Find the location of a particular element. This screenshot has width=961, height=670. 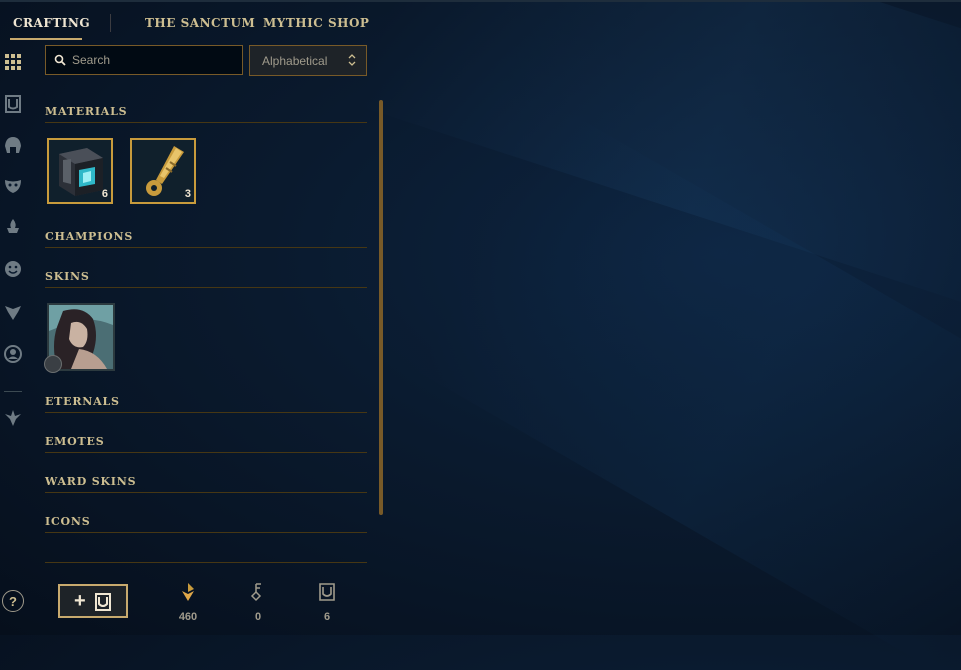

key-fragment-icon is located at coordinates (256, 592).